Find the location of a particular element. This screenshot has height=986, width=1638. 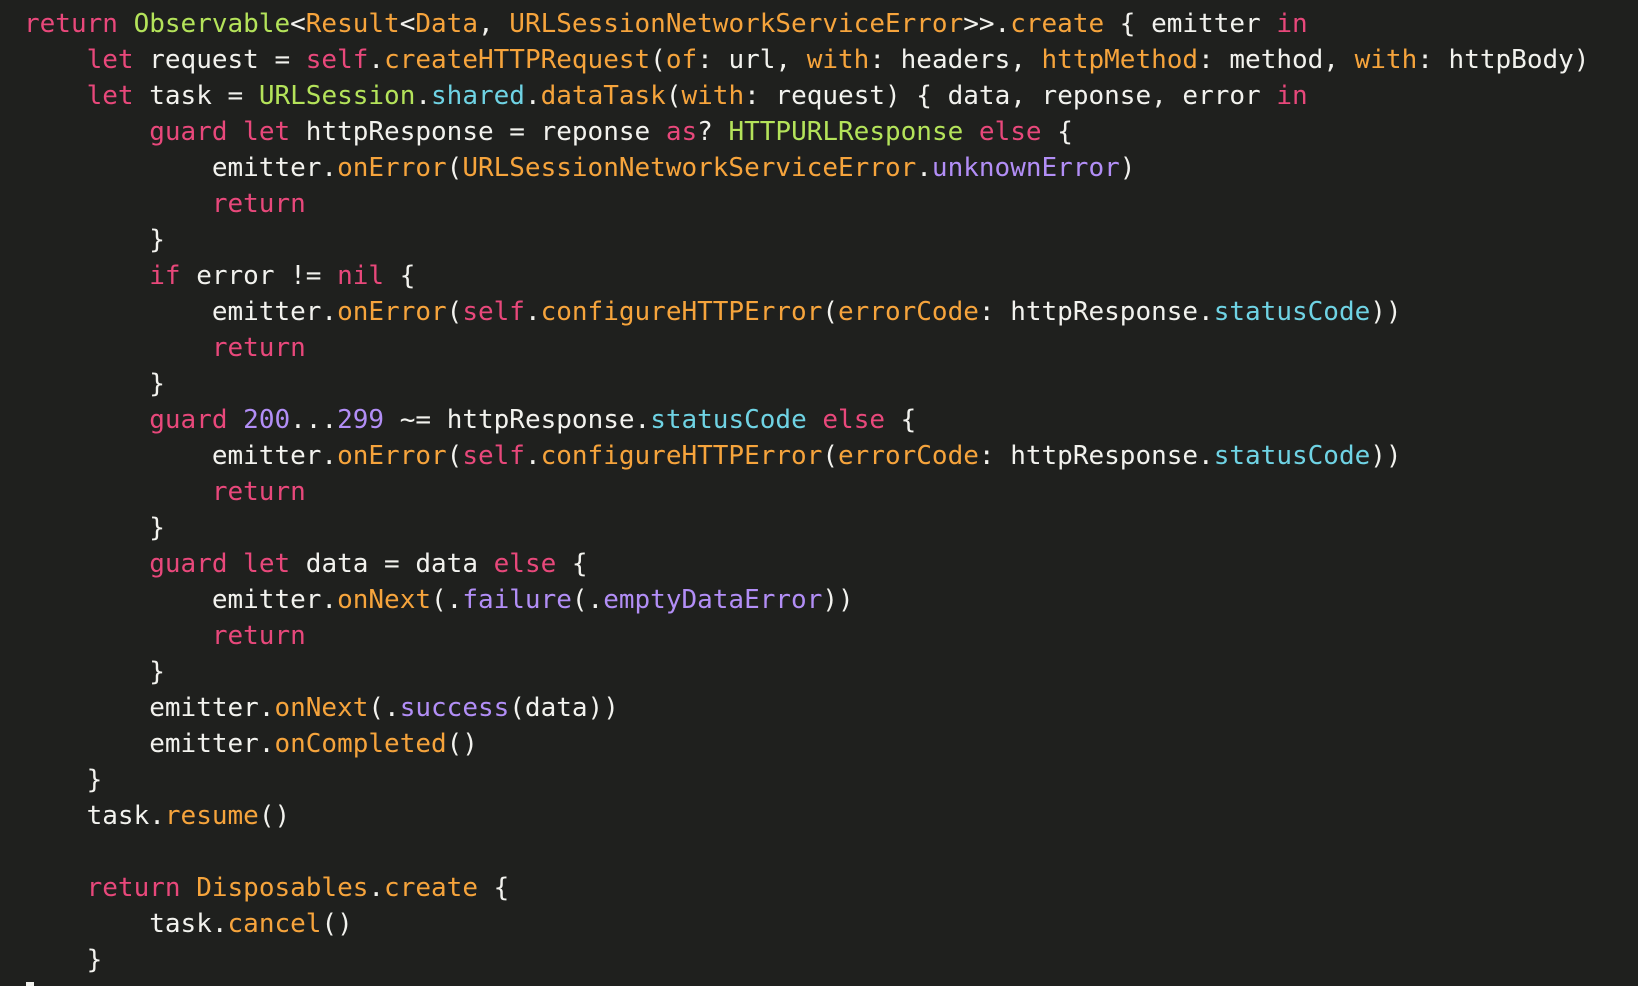

code-token: httpMethod is located at coordinates (1120, 60).